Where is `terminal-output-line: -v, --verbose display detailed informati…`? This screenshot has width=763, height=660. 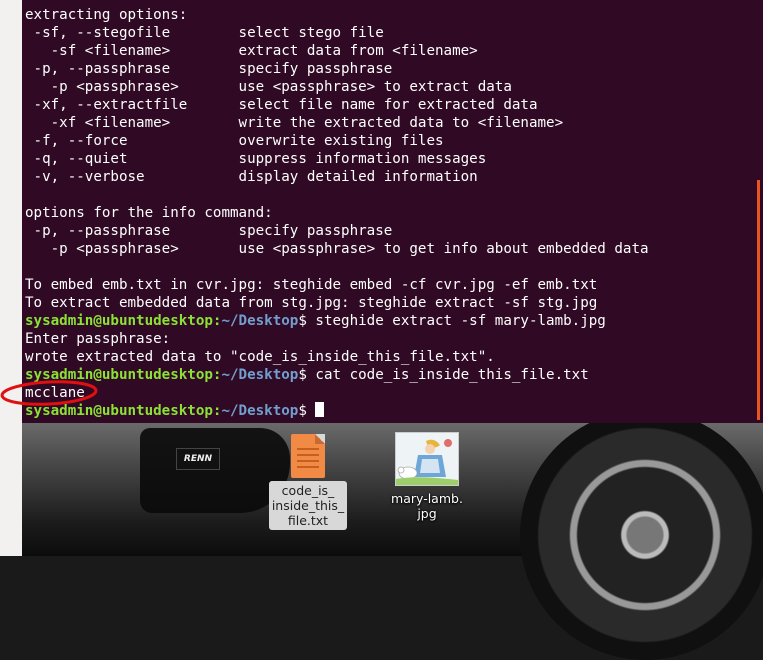
terminal-output-line: -v, --verbose display detailed informati… is located at coordinates (251, 177).